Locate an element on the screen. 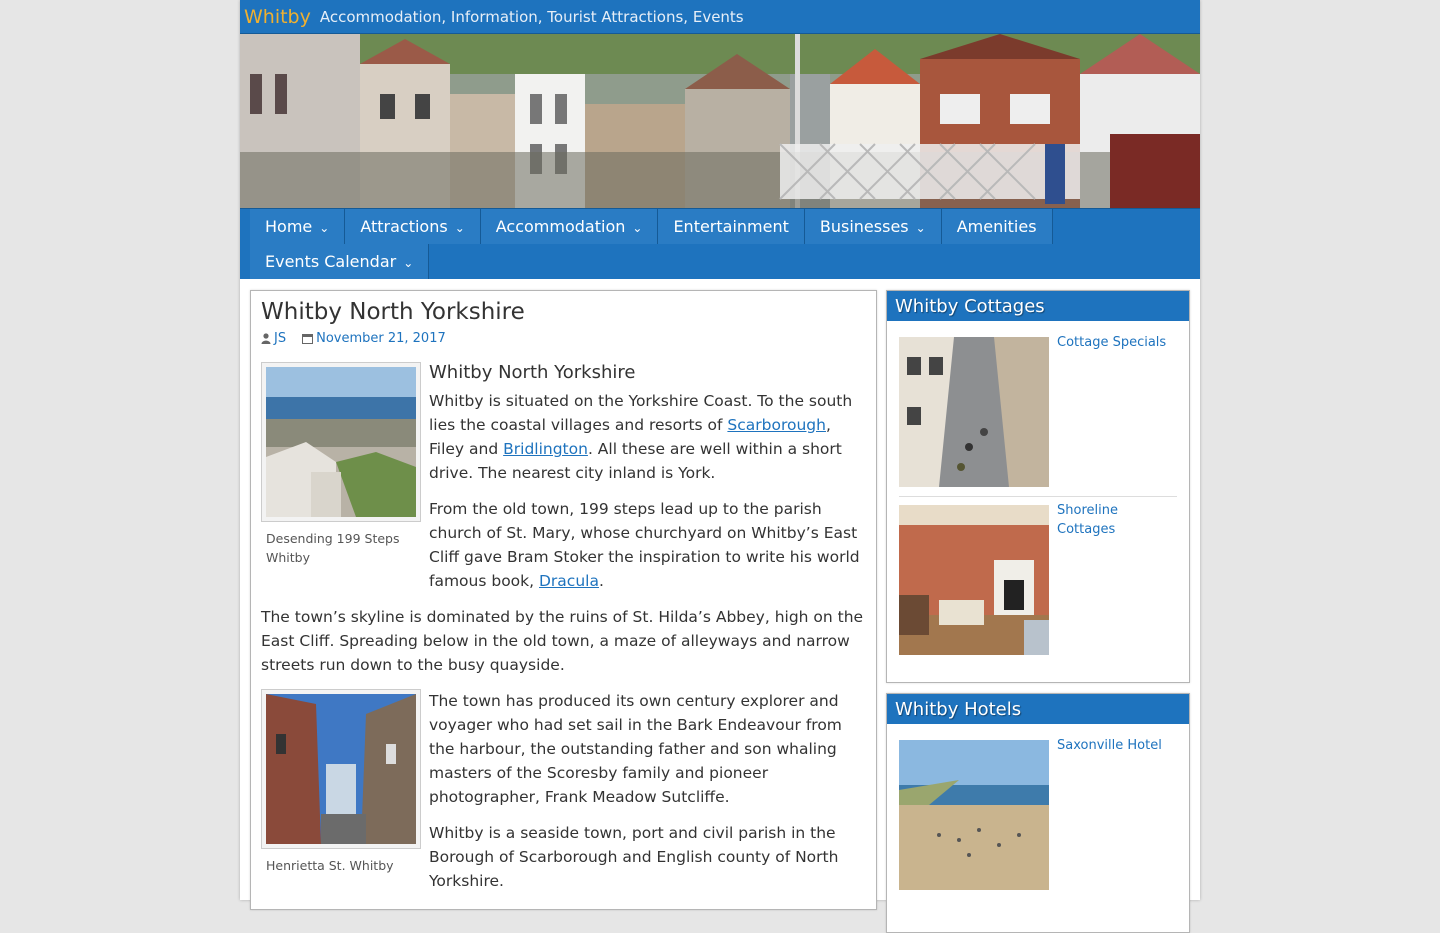 The width and height of the screenshot is (1440, 933). post-meta: JS November 21, 2017 is located at coordinates (563, 338).